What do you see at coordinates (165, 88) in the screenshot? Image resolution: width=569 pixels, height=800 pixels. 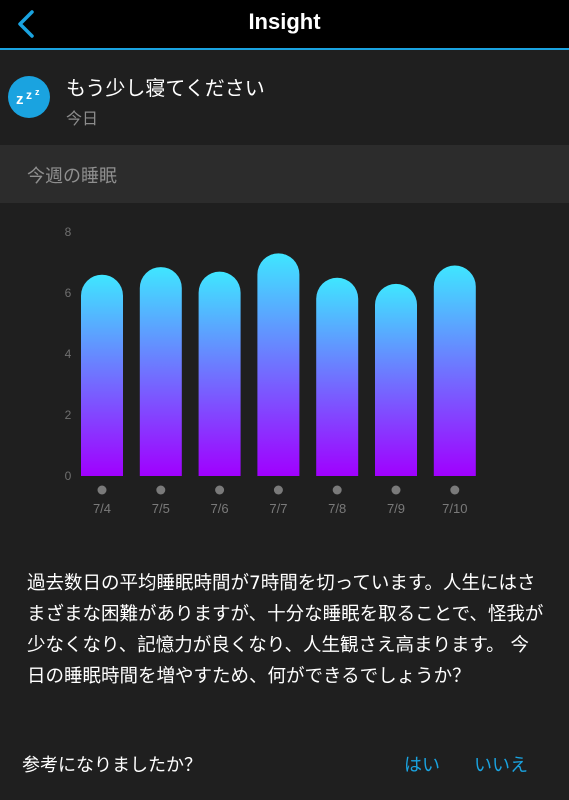 I see `insight-title: もう少し寝てください` at bounding box center [165, 88].